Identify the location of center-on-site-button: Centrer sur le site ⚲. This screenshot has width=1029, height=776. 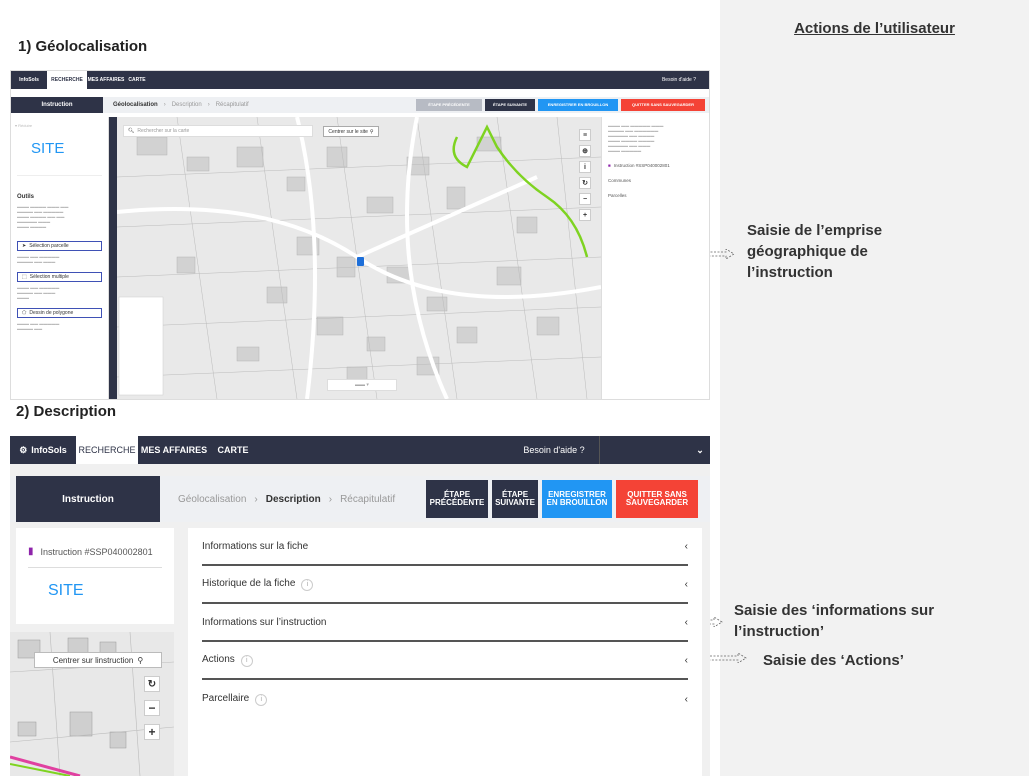
(351, 131).